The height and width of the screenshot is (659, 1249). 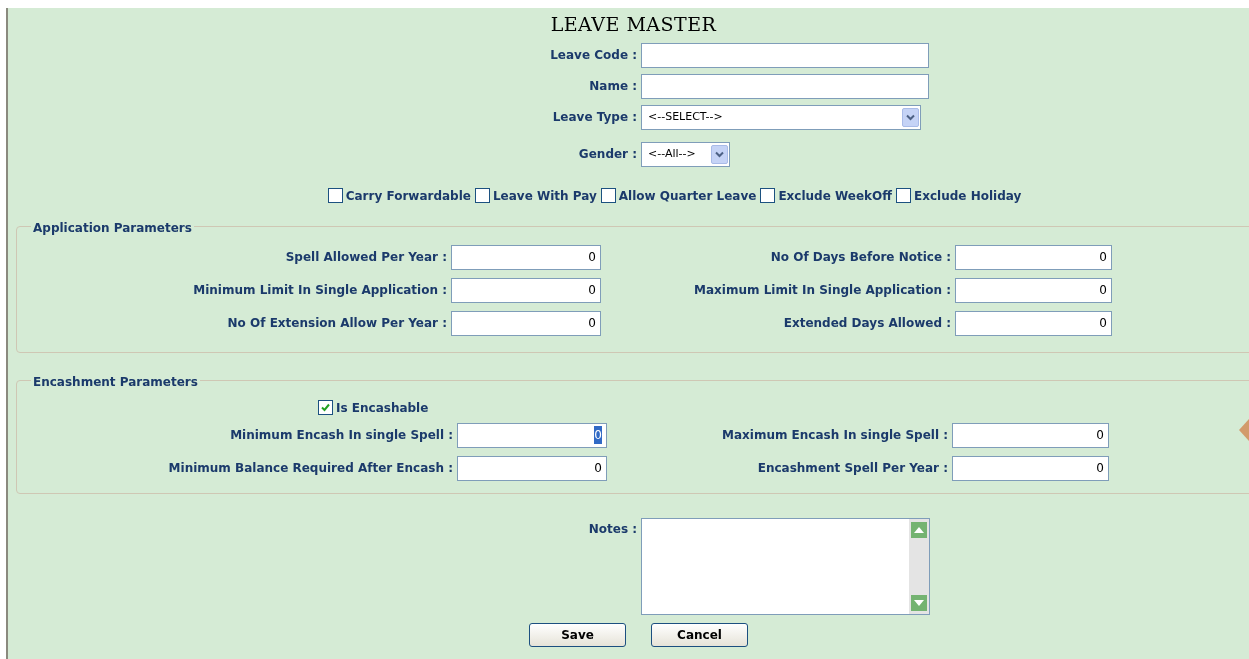 What do you see at coordinates (968, 196) in the screenshot?
I see `checkbox-label: Exclude Holiday` at bounding box center [968, 196].